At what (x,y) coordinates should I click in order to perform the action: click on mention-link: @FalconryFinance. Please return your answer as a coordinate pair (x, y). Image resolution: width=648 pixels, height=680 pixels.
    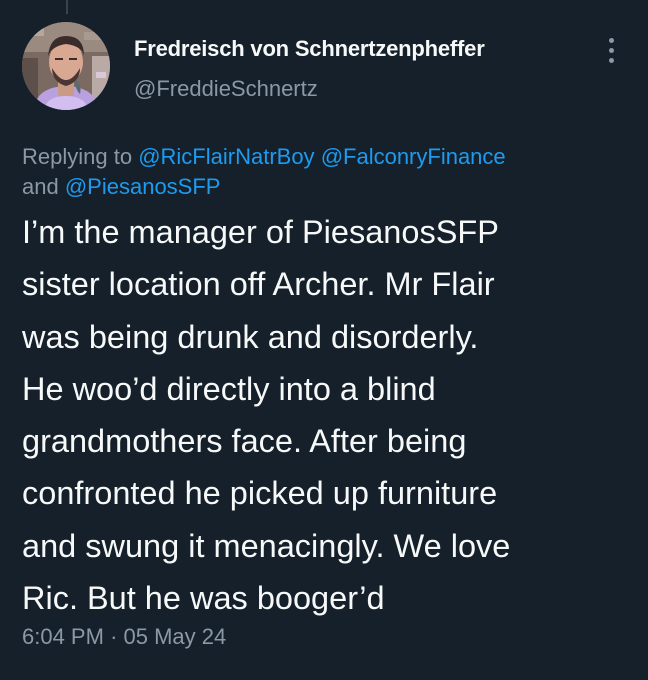
    Looking at the image, I should click on (413, 156).